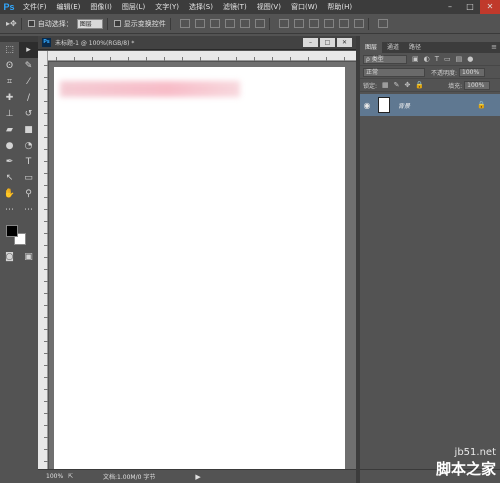 The width and height of the screenshot is (500, 483). I want to click on maximize-button: □, so click(470, 7).